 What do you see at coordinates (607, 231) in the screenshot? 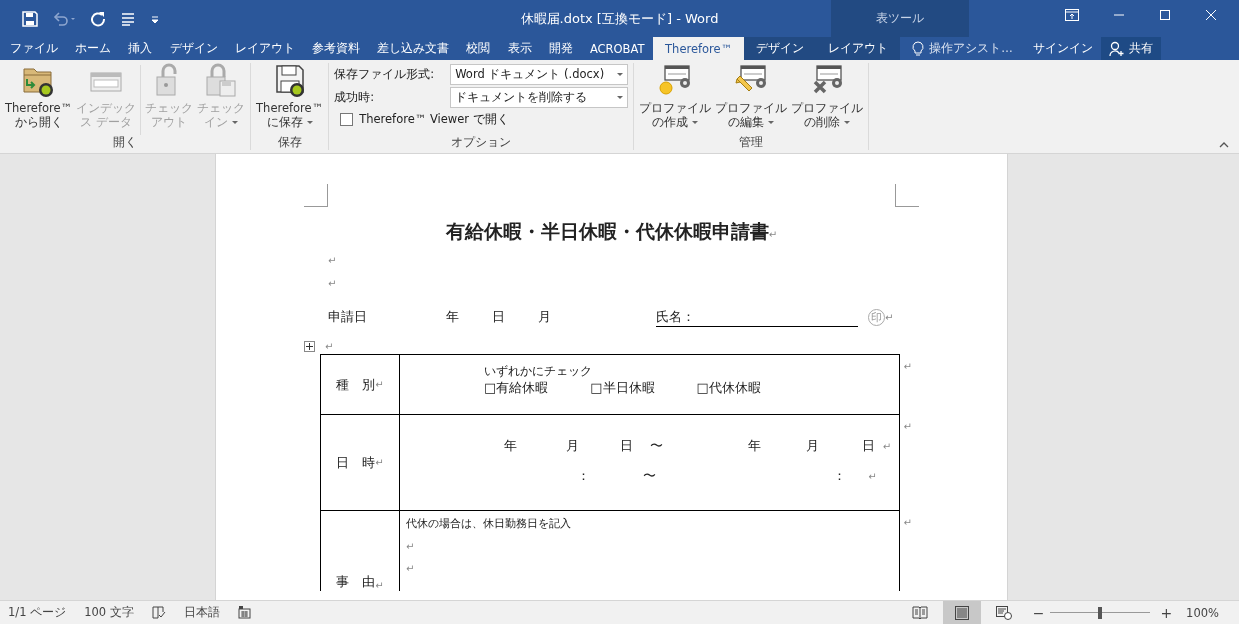
I see `document-title: 有給休暇・半日休暇・代休休暇申請書` at bounding box center [607, 231].